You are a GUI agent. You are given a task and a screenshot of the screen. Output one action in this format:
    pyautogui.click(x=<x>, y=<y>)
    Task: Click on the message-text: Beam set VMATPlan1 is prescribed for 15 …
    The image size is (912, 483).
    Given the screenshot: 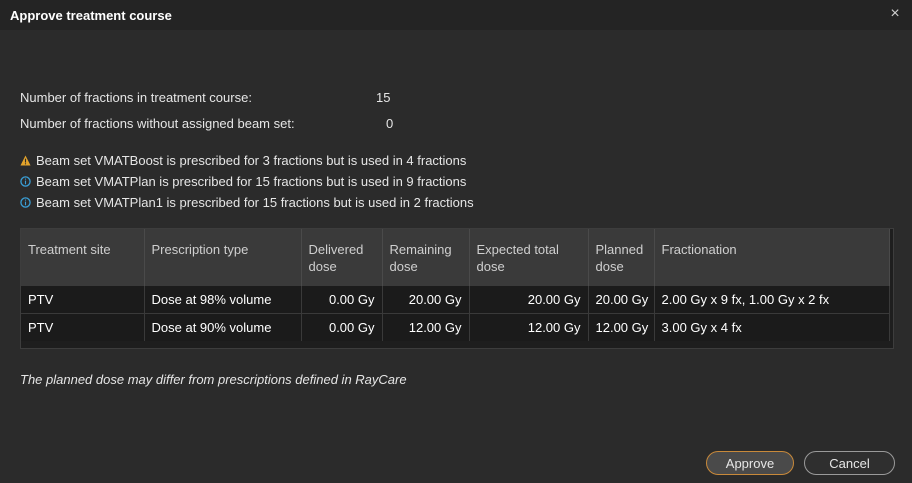 What is the action you would take?
    pyautogui.click(x=255, y=202)
    